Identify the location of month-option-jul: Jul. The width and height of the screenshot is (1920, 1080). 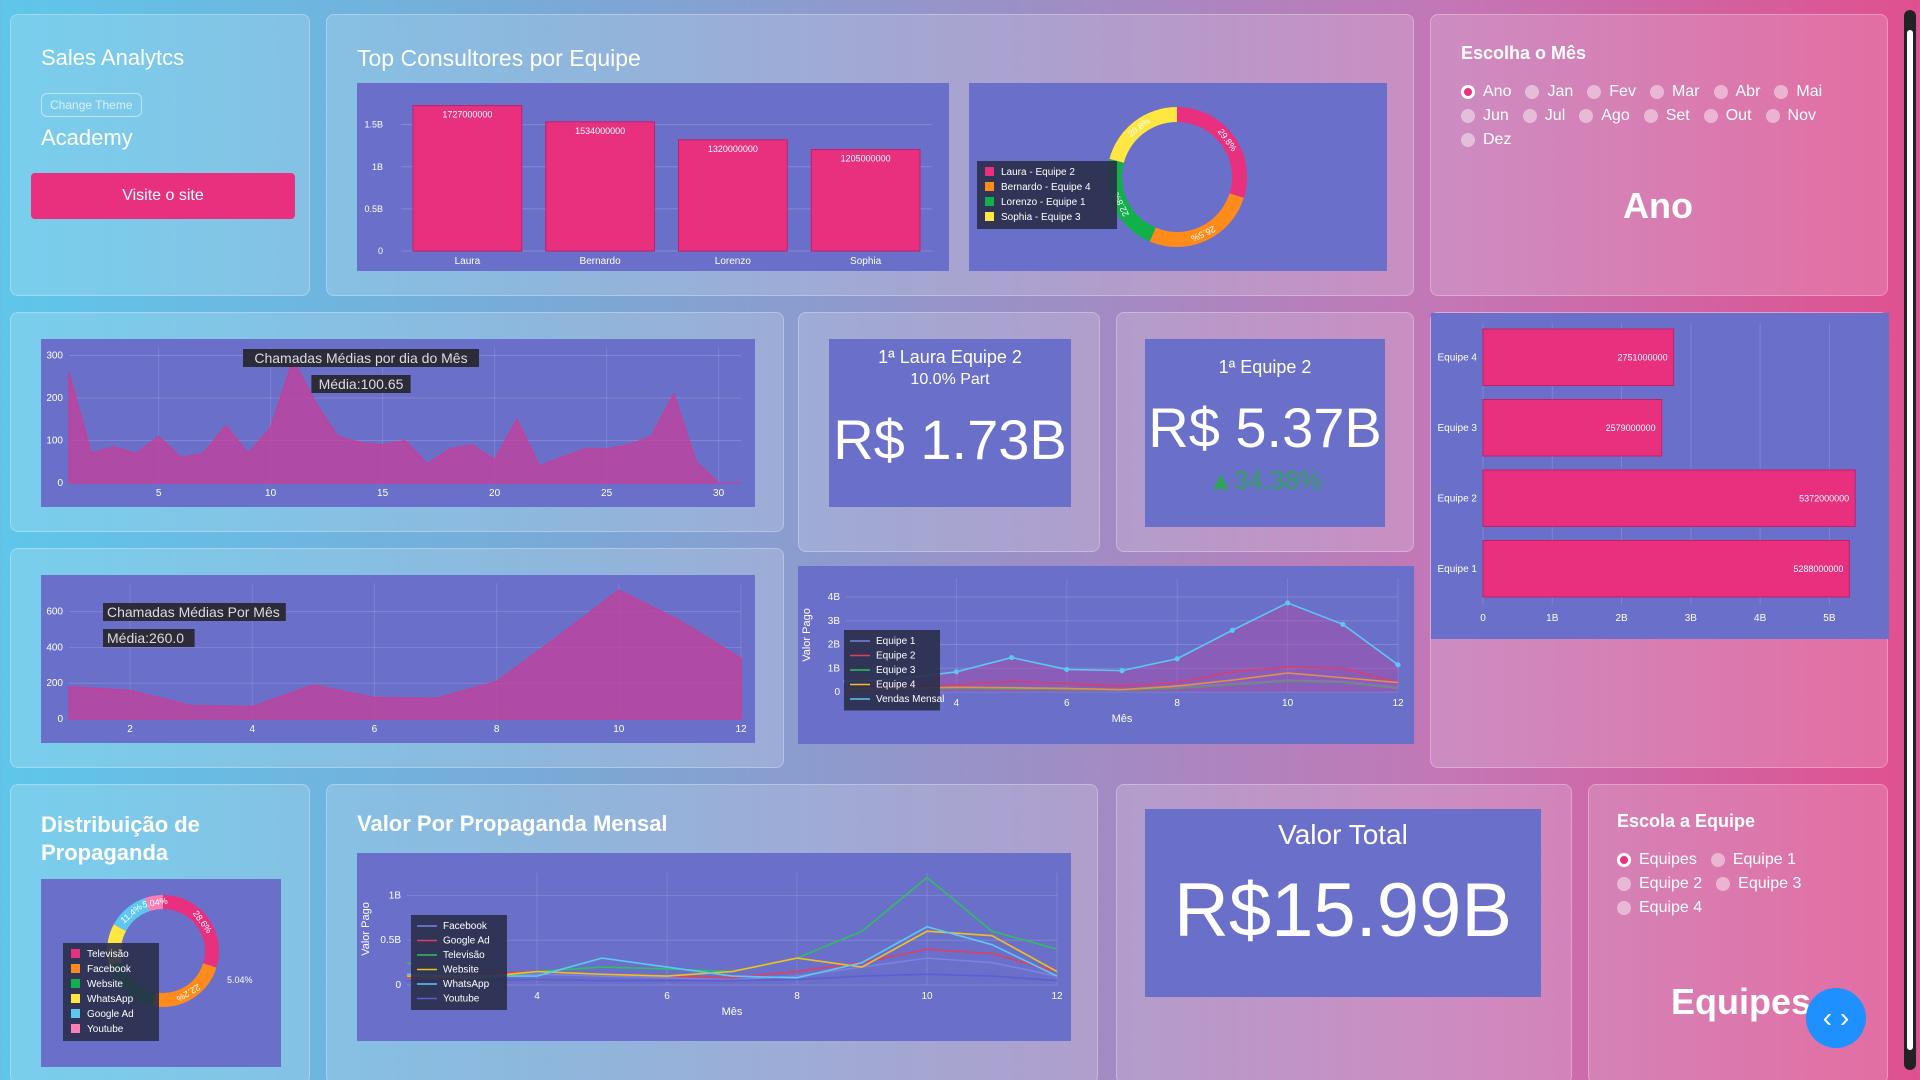
(1543, 116).